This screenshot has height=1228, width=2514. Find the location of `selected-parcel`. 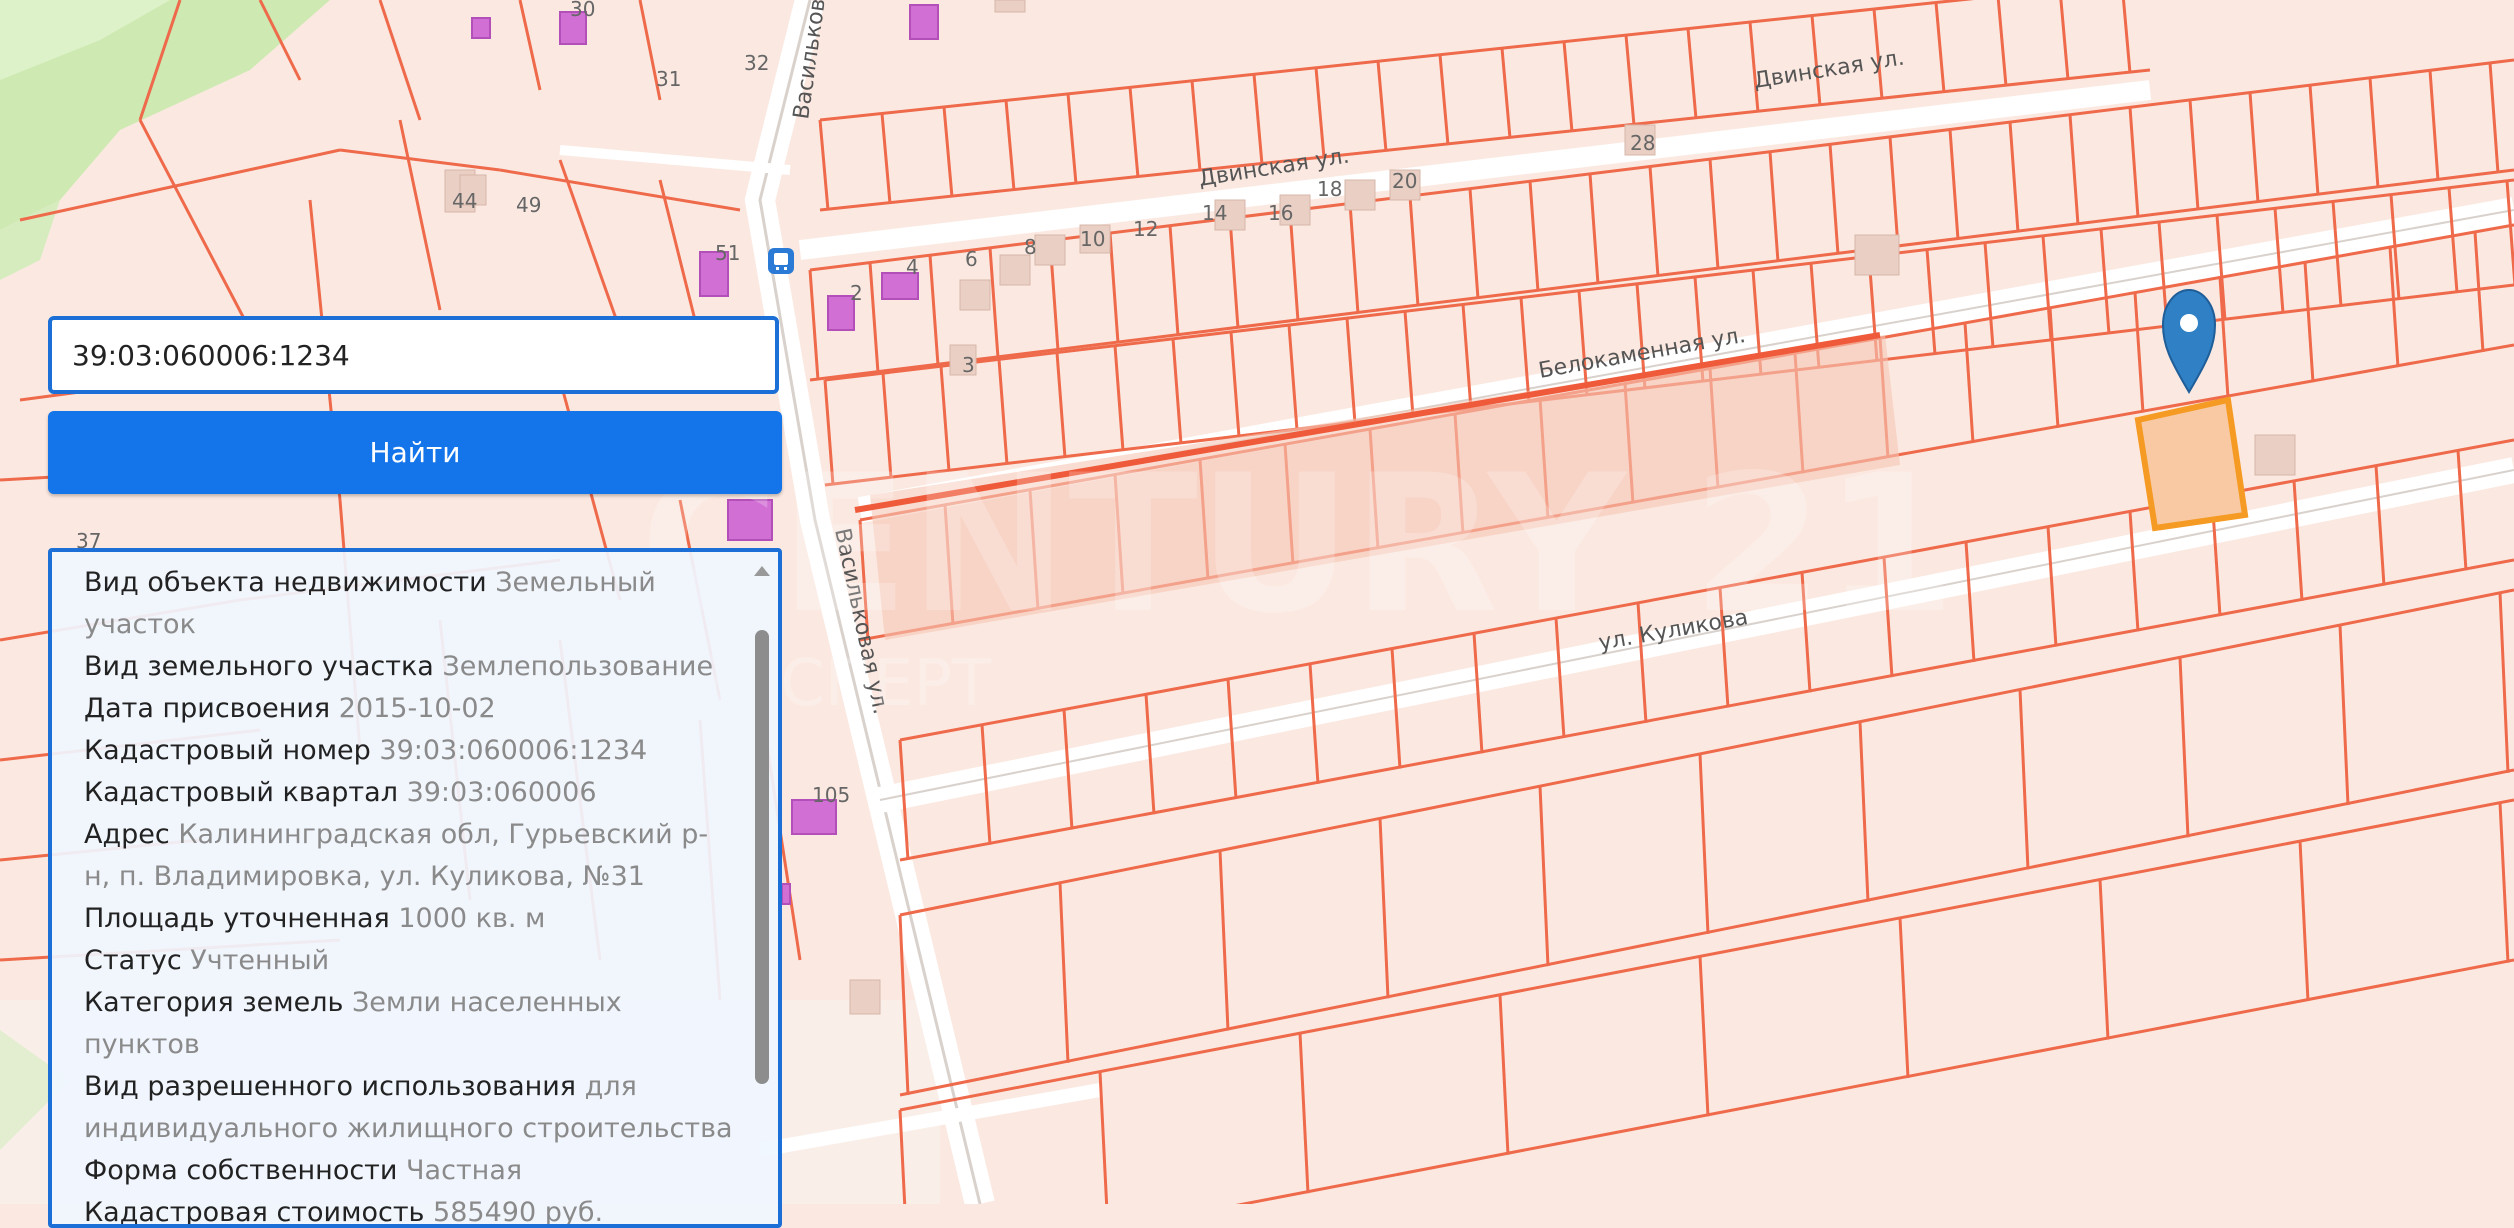

selected-parcel is located at coordinates (2191, 464).